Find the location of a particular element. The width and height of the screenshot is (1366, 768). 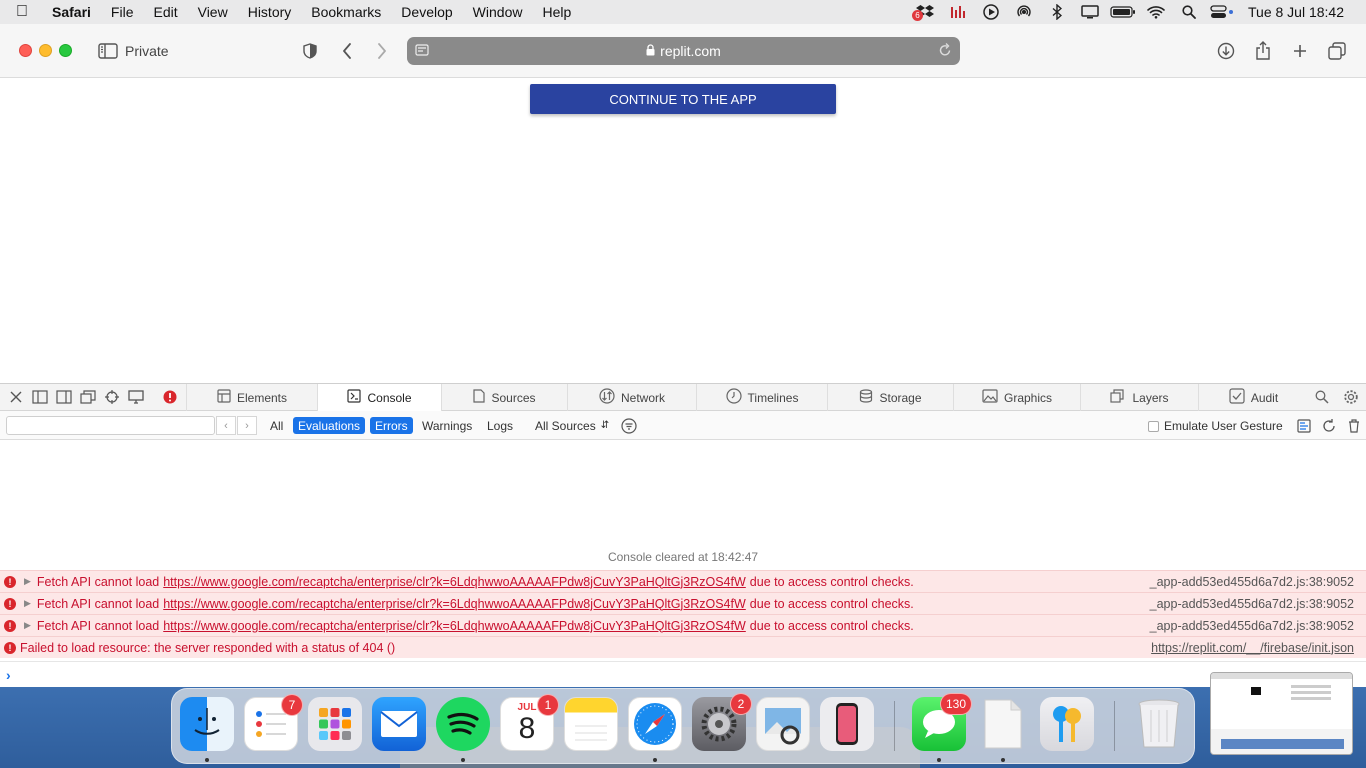

menu-clock: Tue 8 Jul 18:42 is located at coordinates (1302, 12).